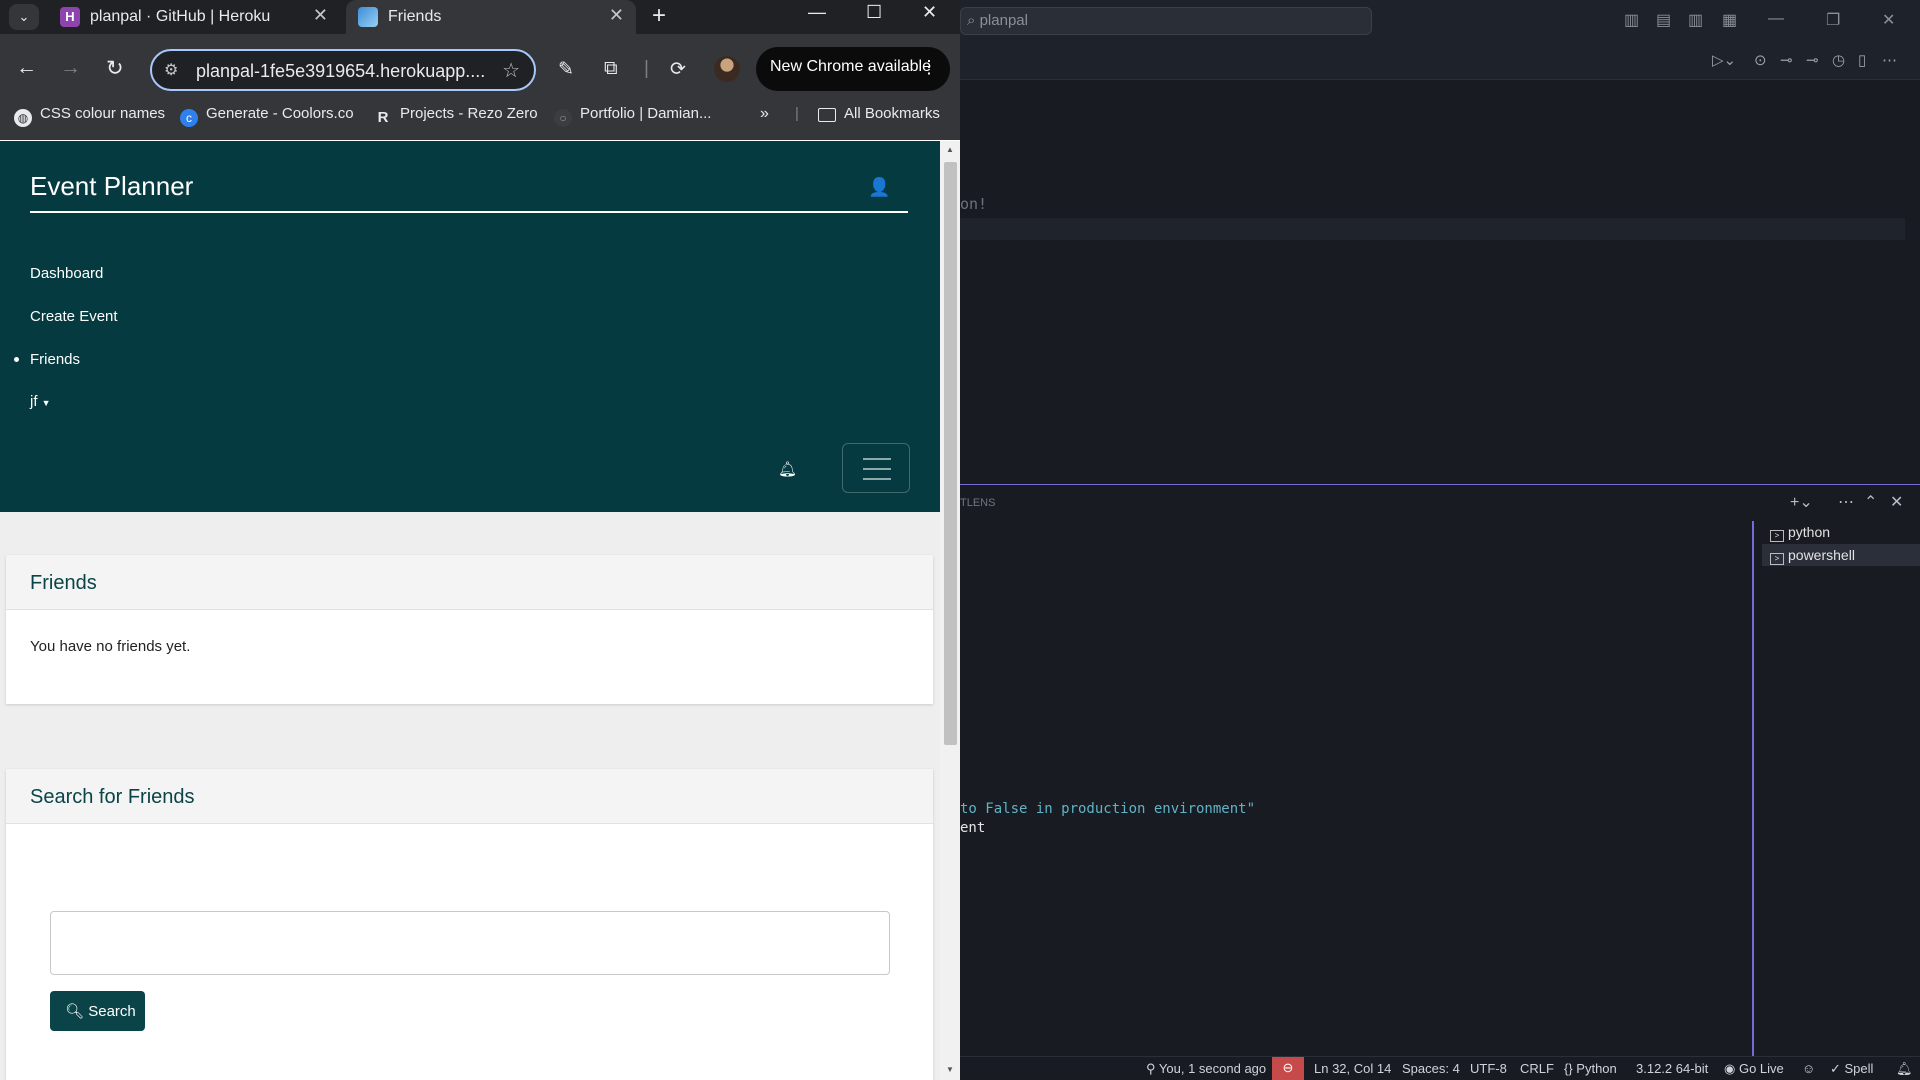 Image resolution: width=1920 pixels, height=1080 pixels. Describe the element at coordinates (1288, 1068) in the screenshot. I see `zoom-out-icon: ⊖` at that location.